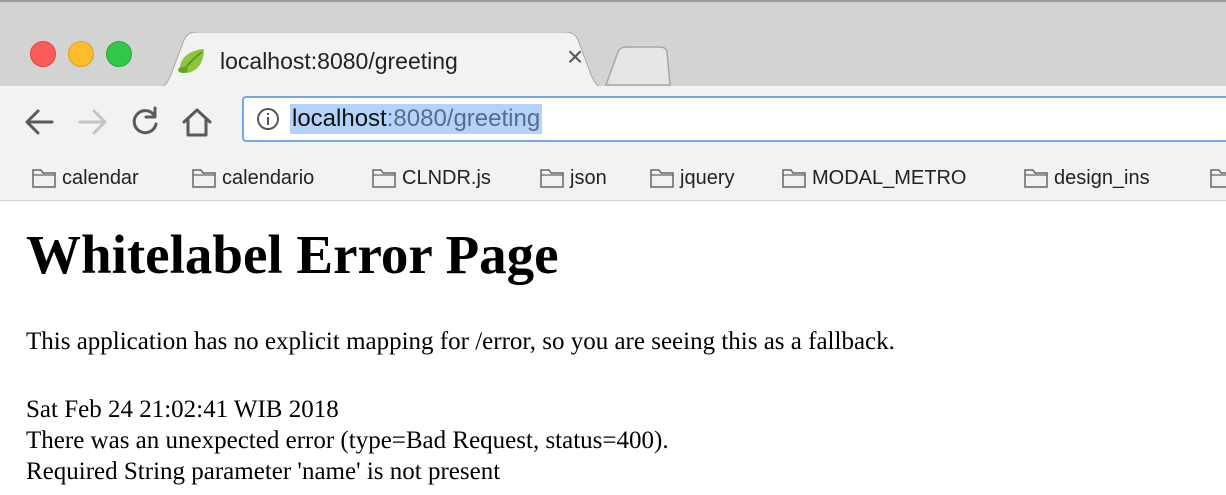 Image resolution: width=1226 pixels, height=495 pixels. What do you see at coordinates (292, 254) in the screenshot?
I see `page-title: Whitelabel Error Page` at bounding box center [292, 254].